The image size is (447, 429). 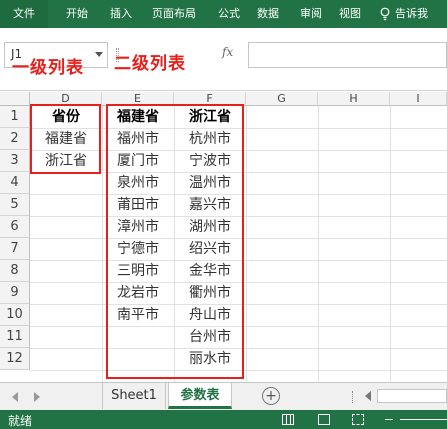 What do you see at coordinates (354, 99) in the screenshot?
I see `column-header-h: H` at bounding box center [354, 99].